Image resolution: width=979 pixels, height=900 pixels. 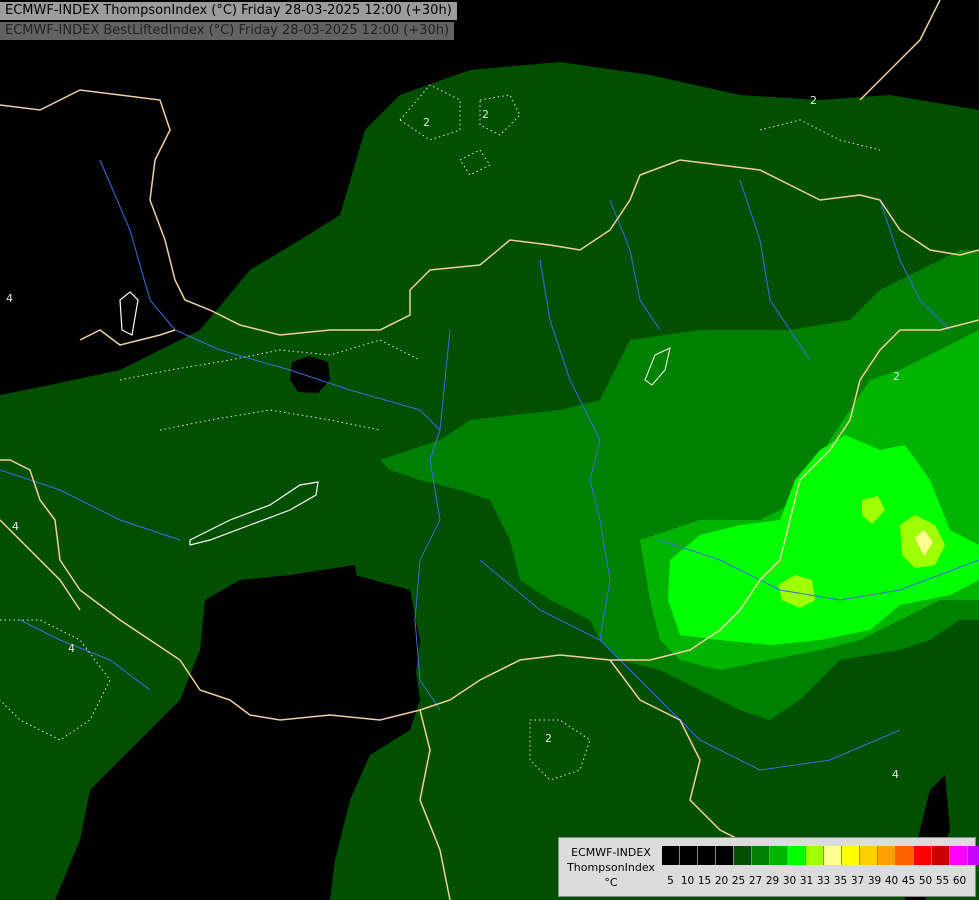 What do you see at coordinates (772, 881) in the screenshot?
I see `legend-tick-label: 29` at bounding box center [772, 881].